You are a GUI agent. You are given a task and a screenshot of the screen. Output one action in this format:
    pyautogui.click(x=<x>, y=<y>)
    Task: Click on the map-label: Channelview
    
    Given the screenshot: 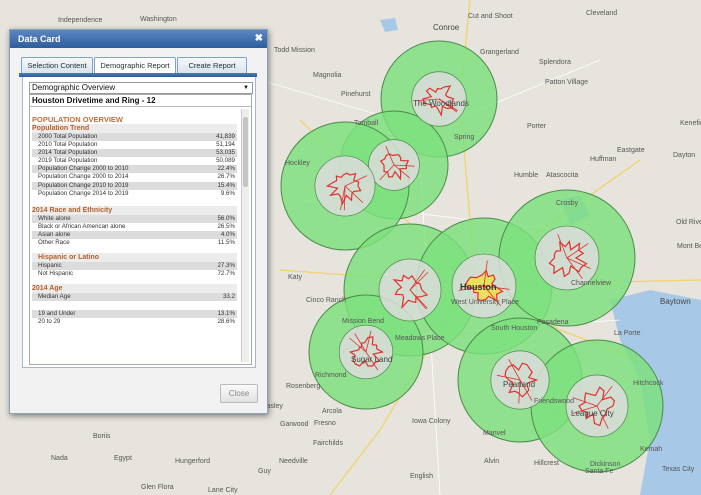 What is the action you would take?
    pyautogui.click(x=591, y=283)
    